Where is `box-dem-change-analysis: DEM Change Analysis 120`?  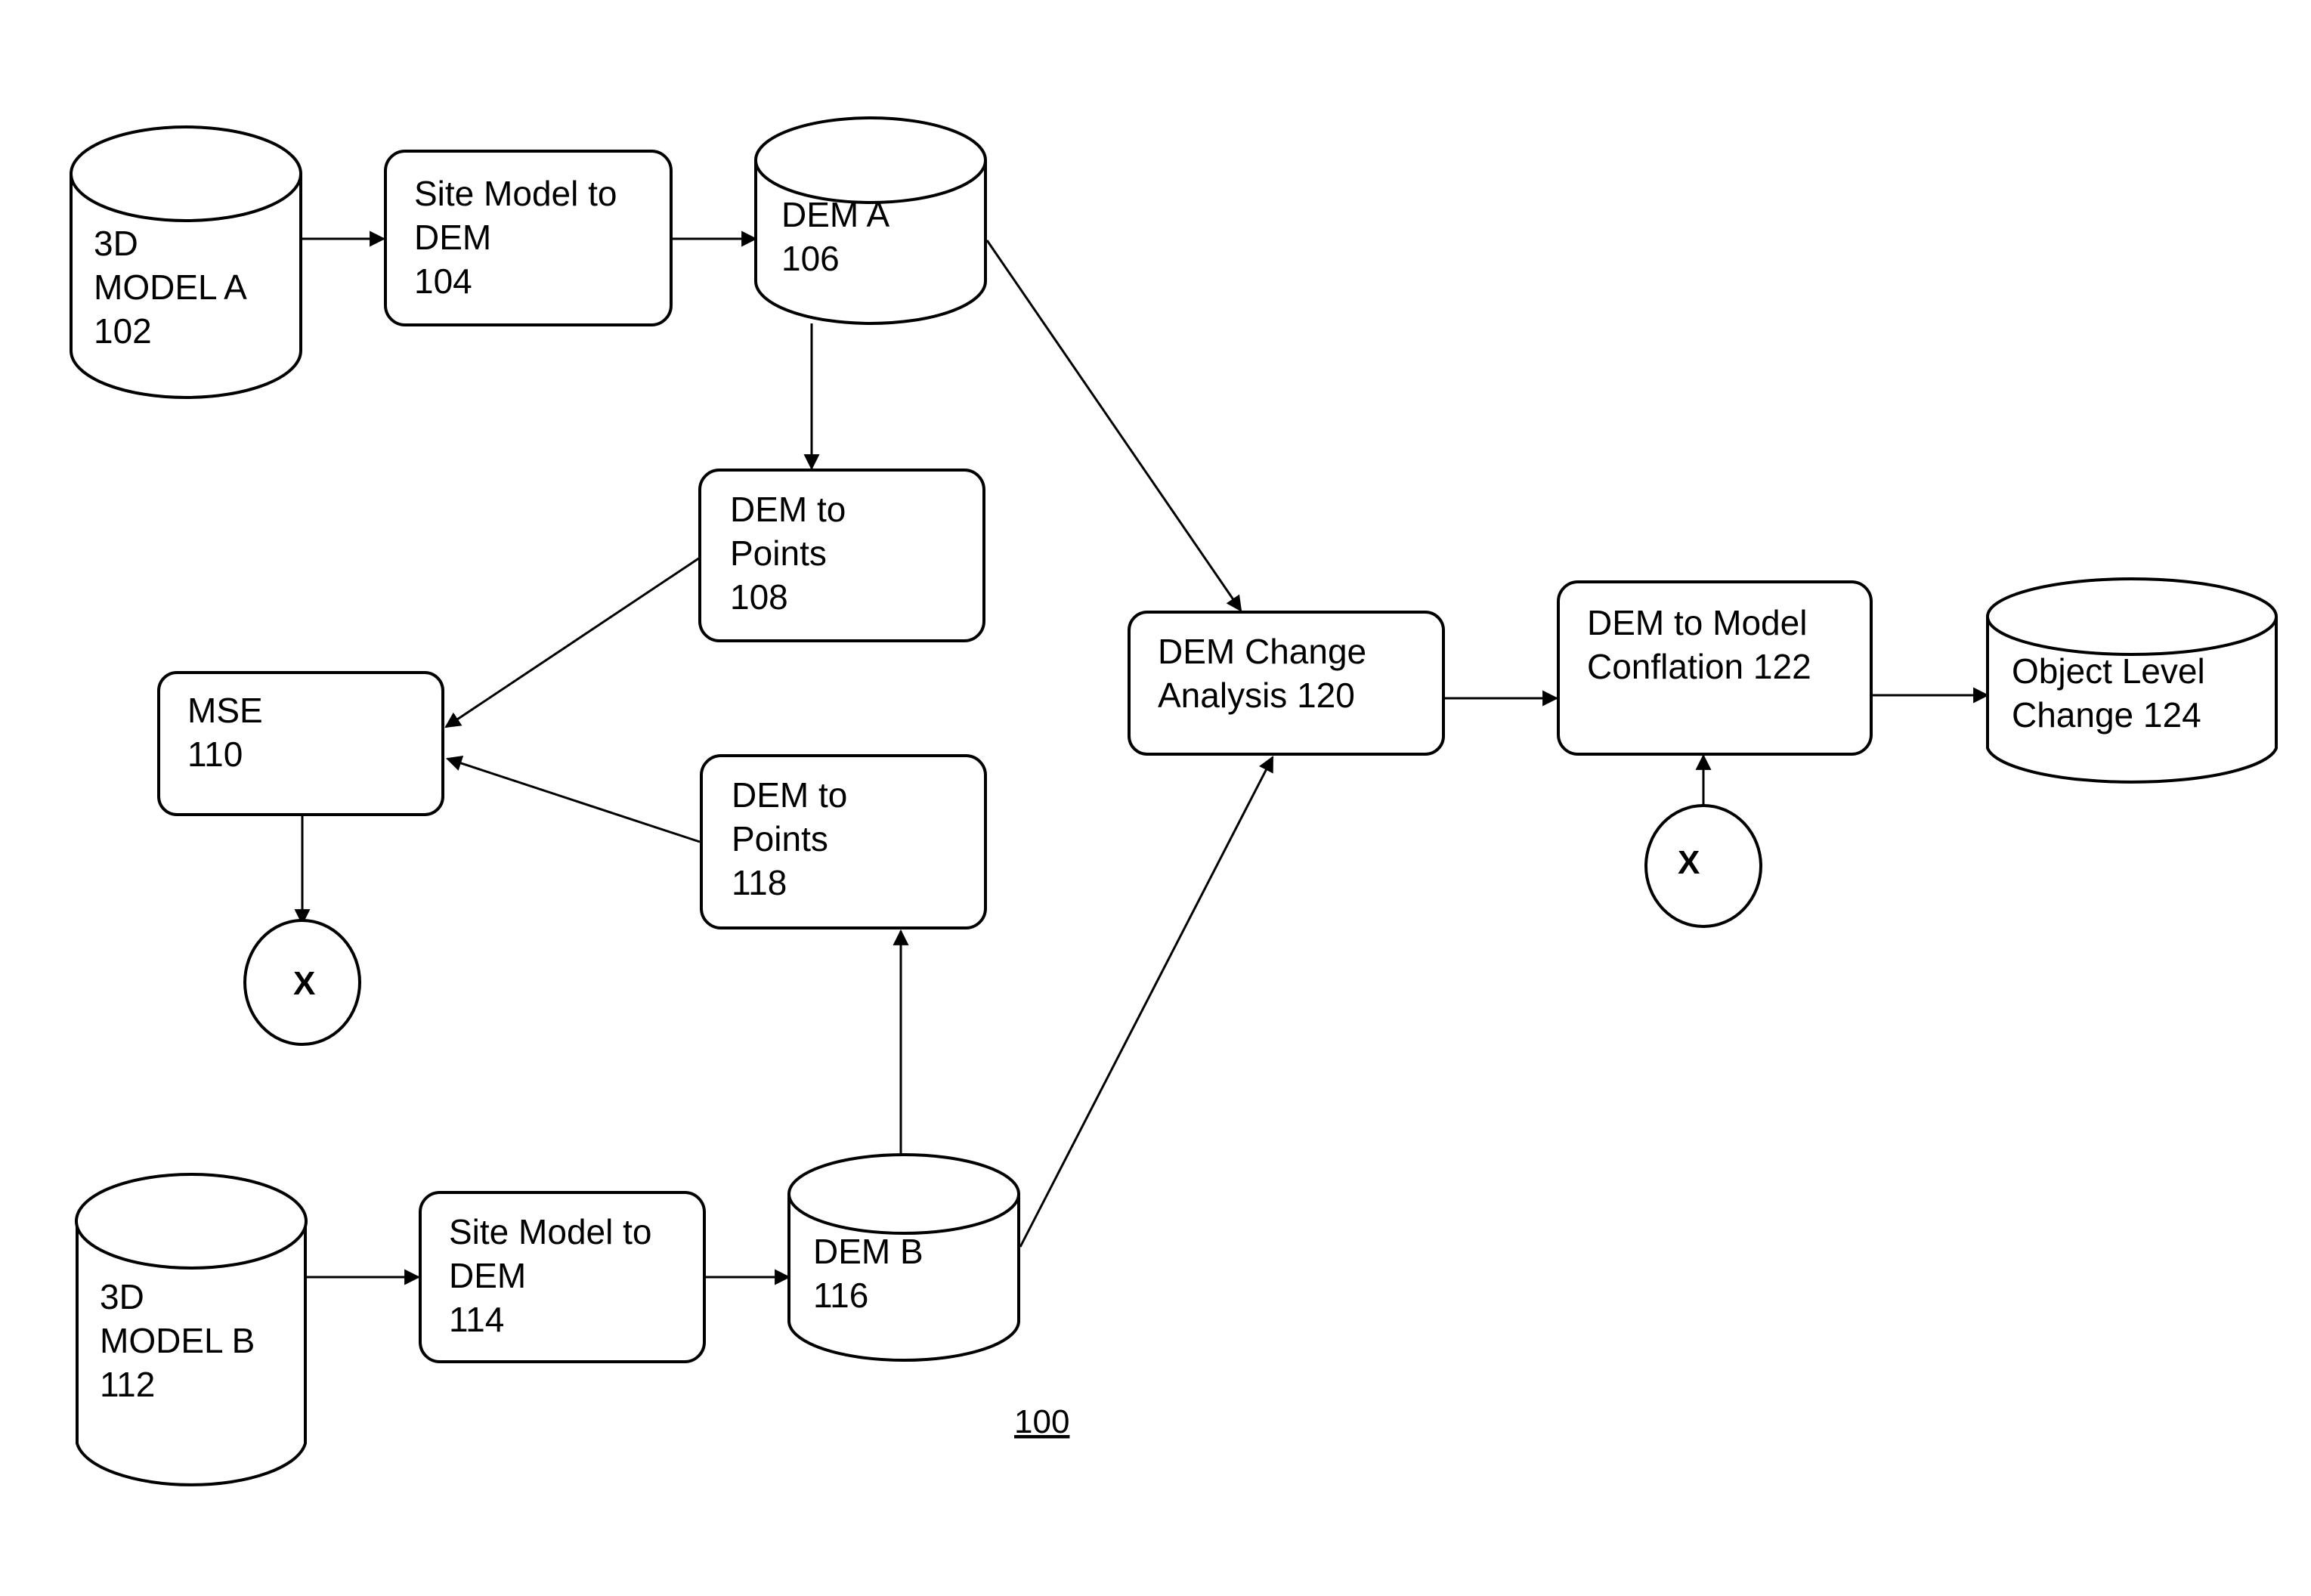 box-dem-change-analysis: DEM Change Analysis 120 is located at coordinates (1286, 683).